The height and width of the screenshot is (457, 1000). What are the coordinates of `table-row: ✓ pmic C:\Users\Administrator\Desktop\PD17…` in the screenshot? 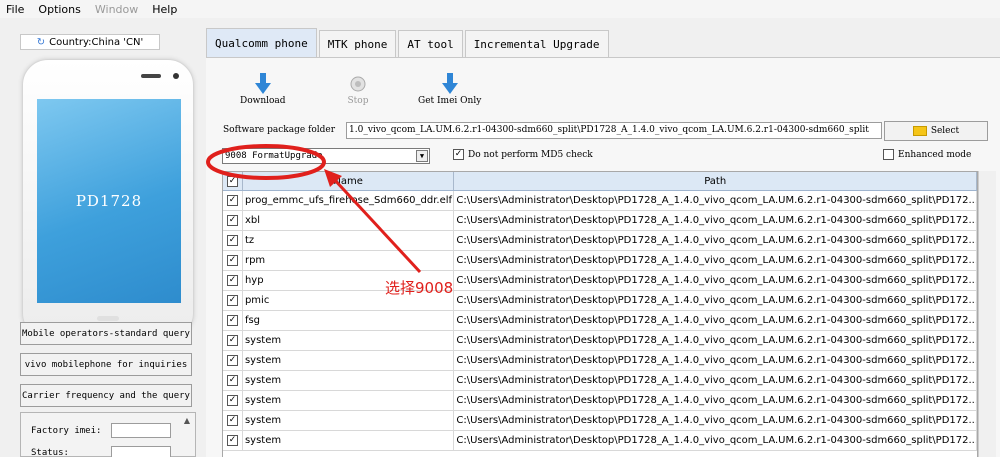 It's located at (600, 301).